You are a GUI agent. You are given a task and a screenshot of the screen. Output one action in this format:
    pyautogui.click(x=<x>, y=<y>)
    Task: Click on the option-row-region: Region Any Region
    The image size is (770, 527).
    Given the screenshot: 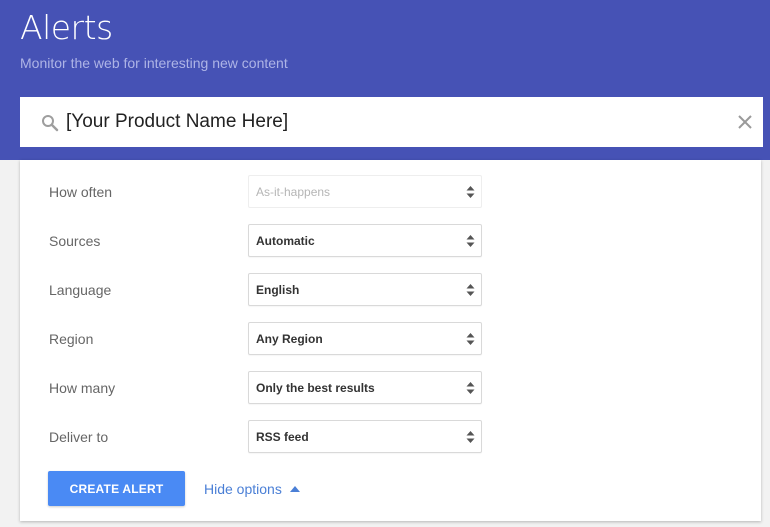 What is the action you would take?
    pyautogui.click(x=390, y=339)
    